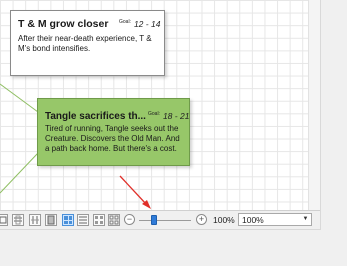 This screenshot has height=266, width=347. I want to click on view-mode-4-button, so click(51, 220).